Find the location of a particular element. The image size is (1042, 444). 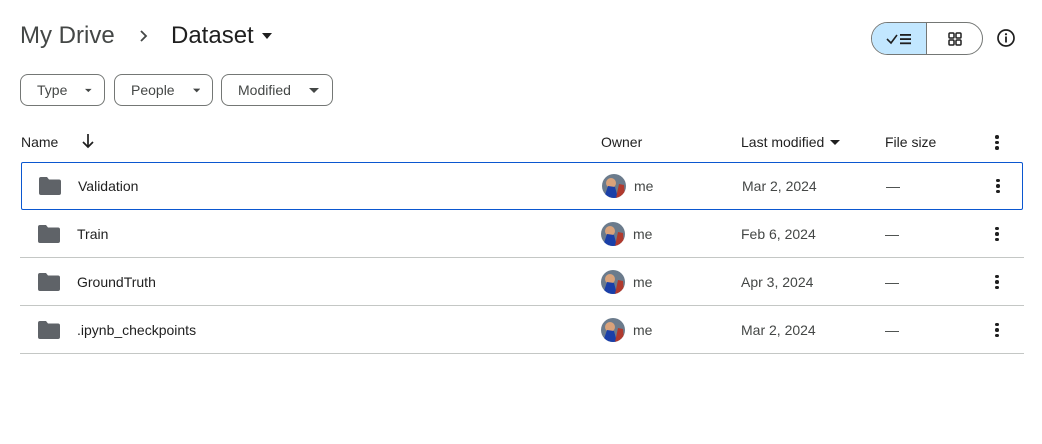

breadcrumb-dataset: Dataset is located at coordinates (221, 36).